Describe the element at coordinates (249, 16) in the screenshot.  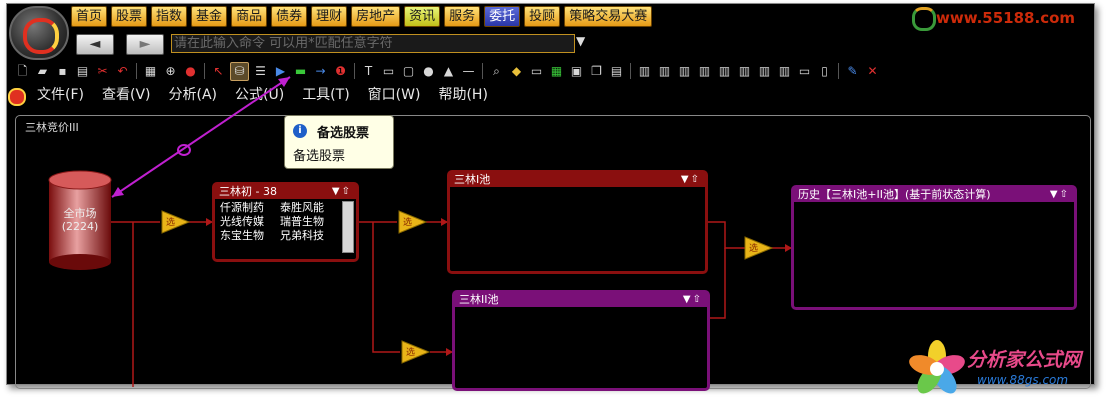
I see `nav-item: 商品` at that location.